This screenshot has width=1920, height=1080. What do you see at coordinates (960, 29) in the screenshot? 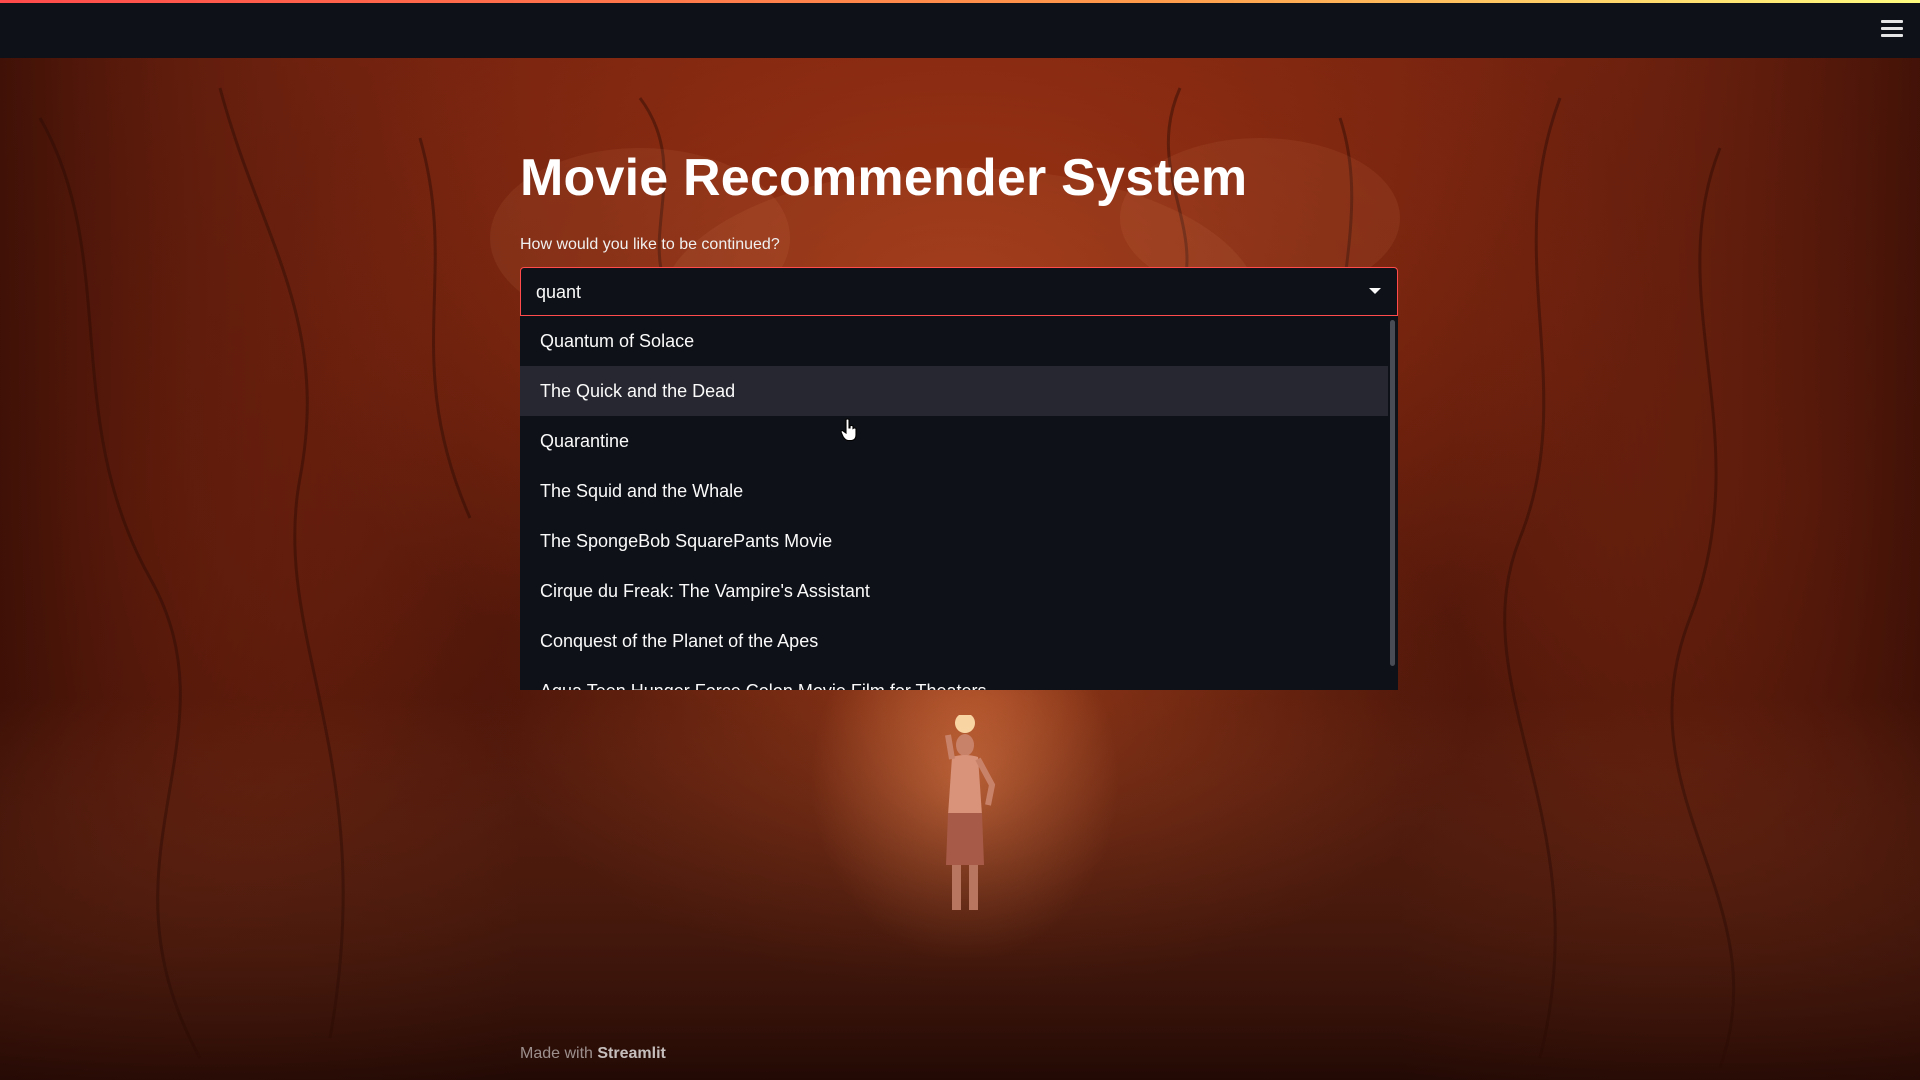
I see `app-header` at bounding box center [960, 29].